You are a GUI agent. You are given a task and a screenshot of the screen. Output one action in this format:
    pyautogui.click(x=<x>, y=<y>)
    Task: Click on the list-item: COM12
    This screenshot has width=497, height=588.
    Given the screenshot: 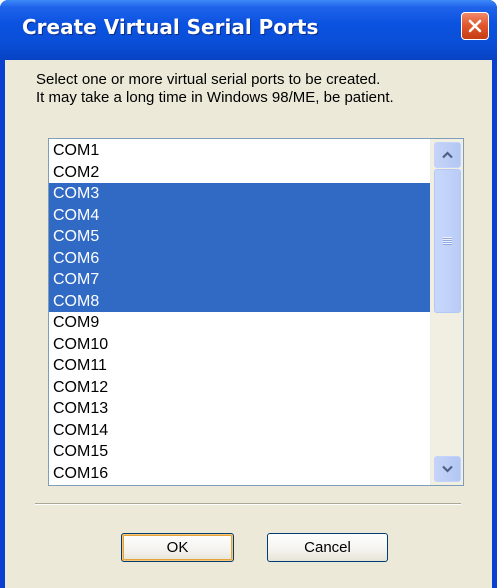 What is the action you would take?
    pyautogui.click(x=239, y=388)
    